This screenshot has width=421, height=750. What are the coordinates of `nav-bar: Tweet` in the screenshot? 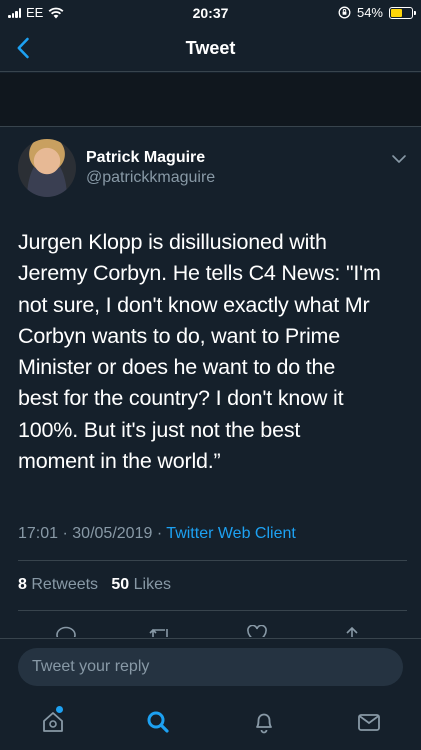 It's located at (210, 49).